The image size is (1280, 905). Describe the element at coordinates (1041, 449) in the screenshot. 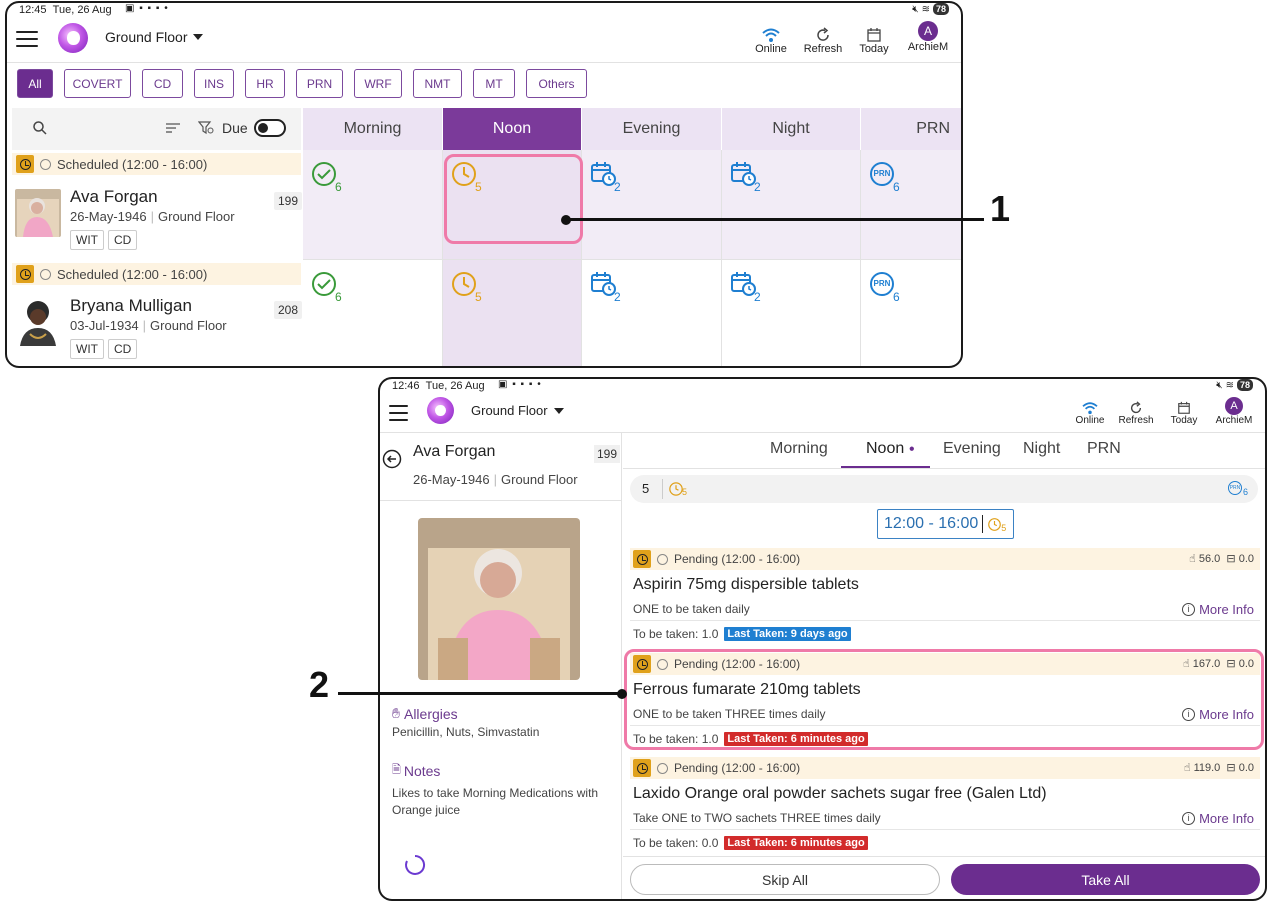

I see `tab-night: Night` at that location.